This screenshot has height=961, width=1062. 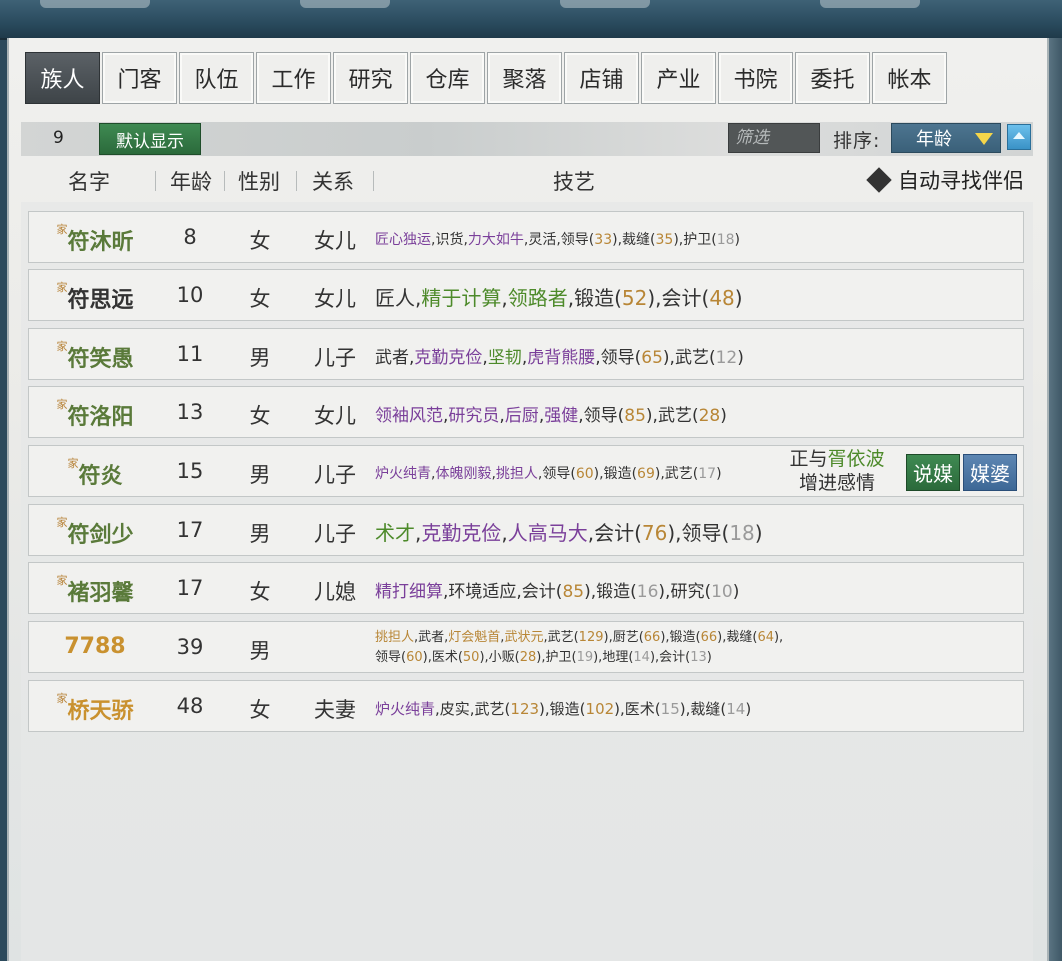 What do you see at coordinates (95, 473) in the screenshot?
I see `member-name: 家符炎` at bounding box center [95, 473].